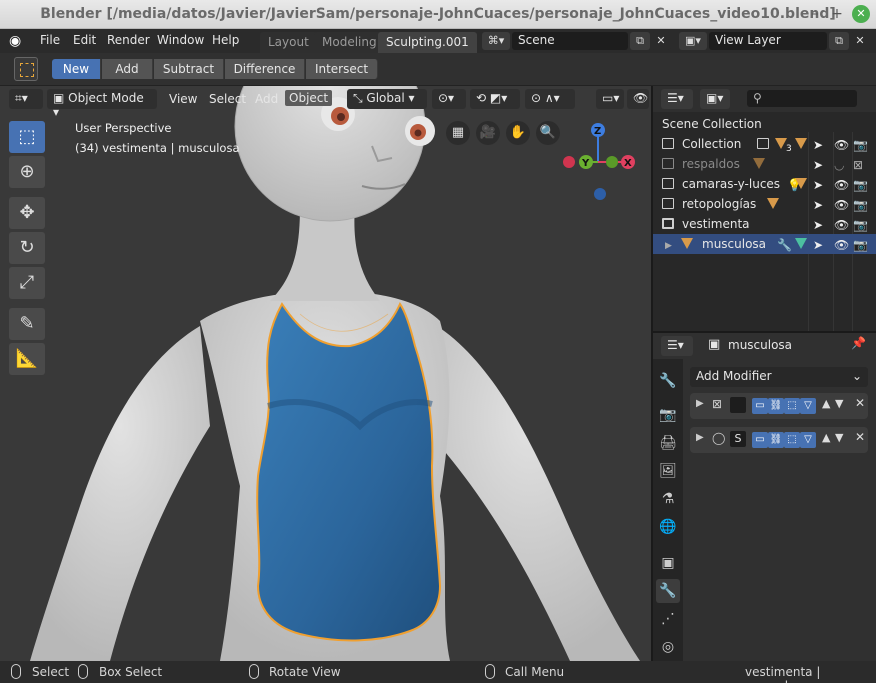 Image resolution: width=876 pixels, height=683 pixels. Describe the element at coordinates (26, 99) in the screenshot. I see `editor-type-icon: ⌗▾` at that location.